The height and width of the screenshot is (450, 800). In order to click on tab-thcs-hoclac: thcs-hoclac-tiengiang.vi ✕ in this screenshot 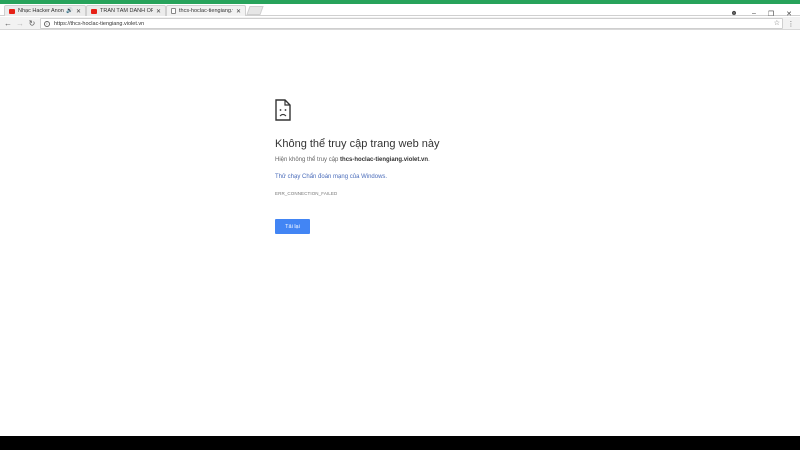, I will do `click(206, 10)`.